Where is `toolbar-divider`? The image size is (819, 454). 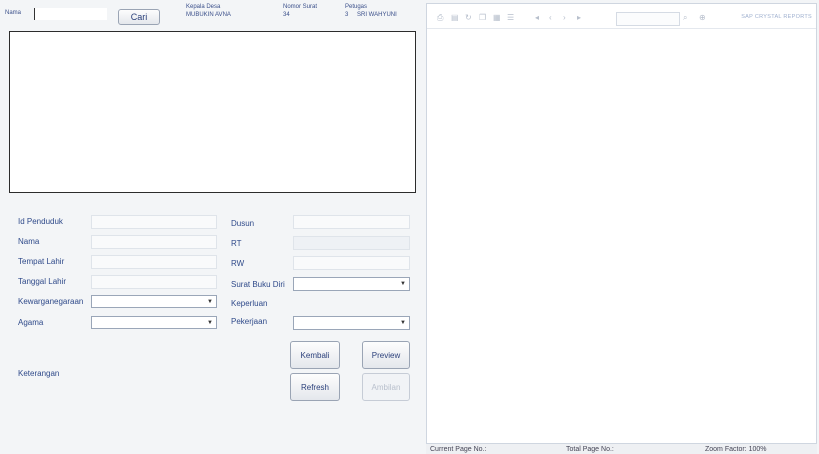
toolbar-divider is located at coordinates (621, 28).